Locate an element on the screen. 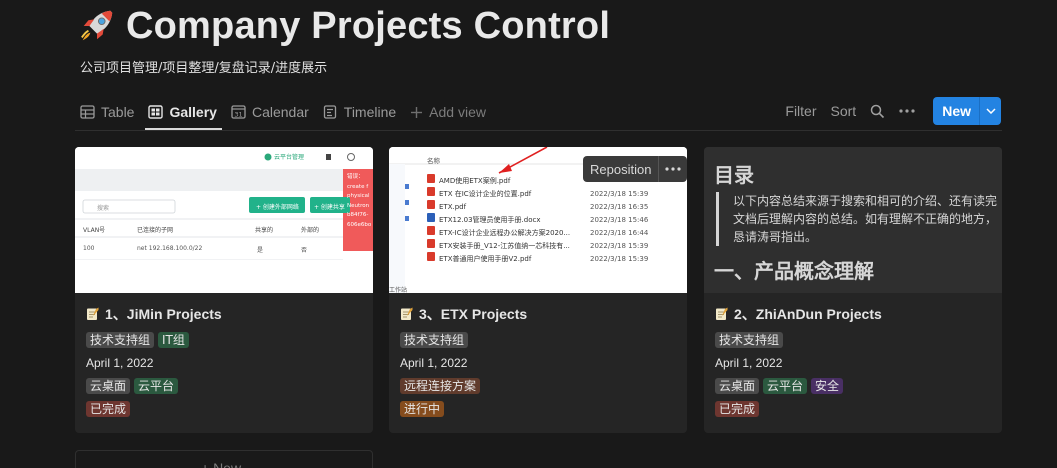 The image size is (1057, 468). card-title: 1、JiMin Projects is located at coordinates (224, 314).